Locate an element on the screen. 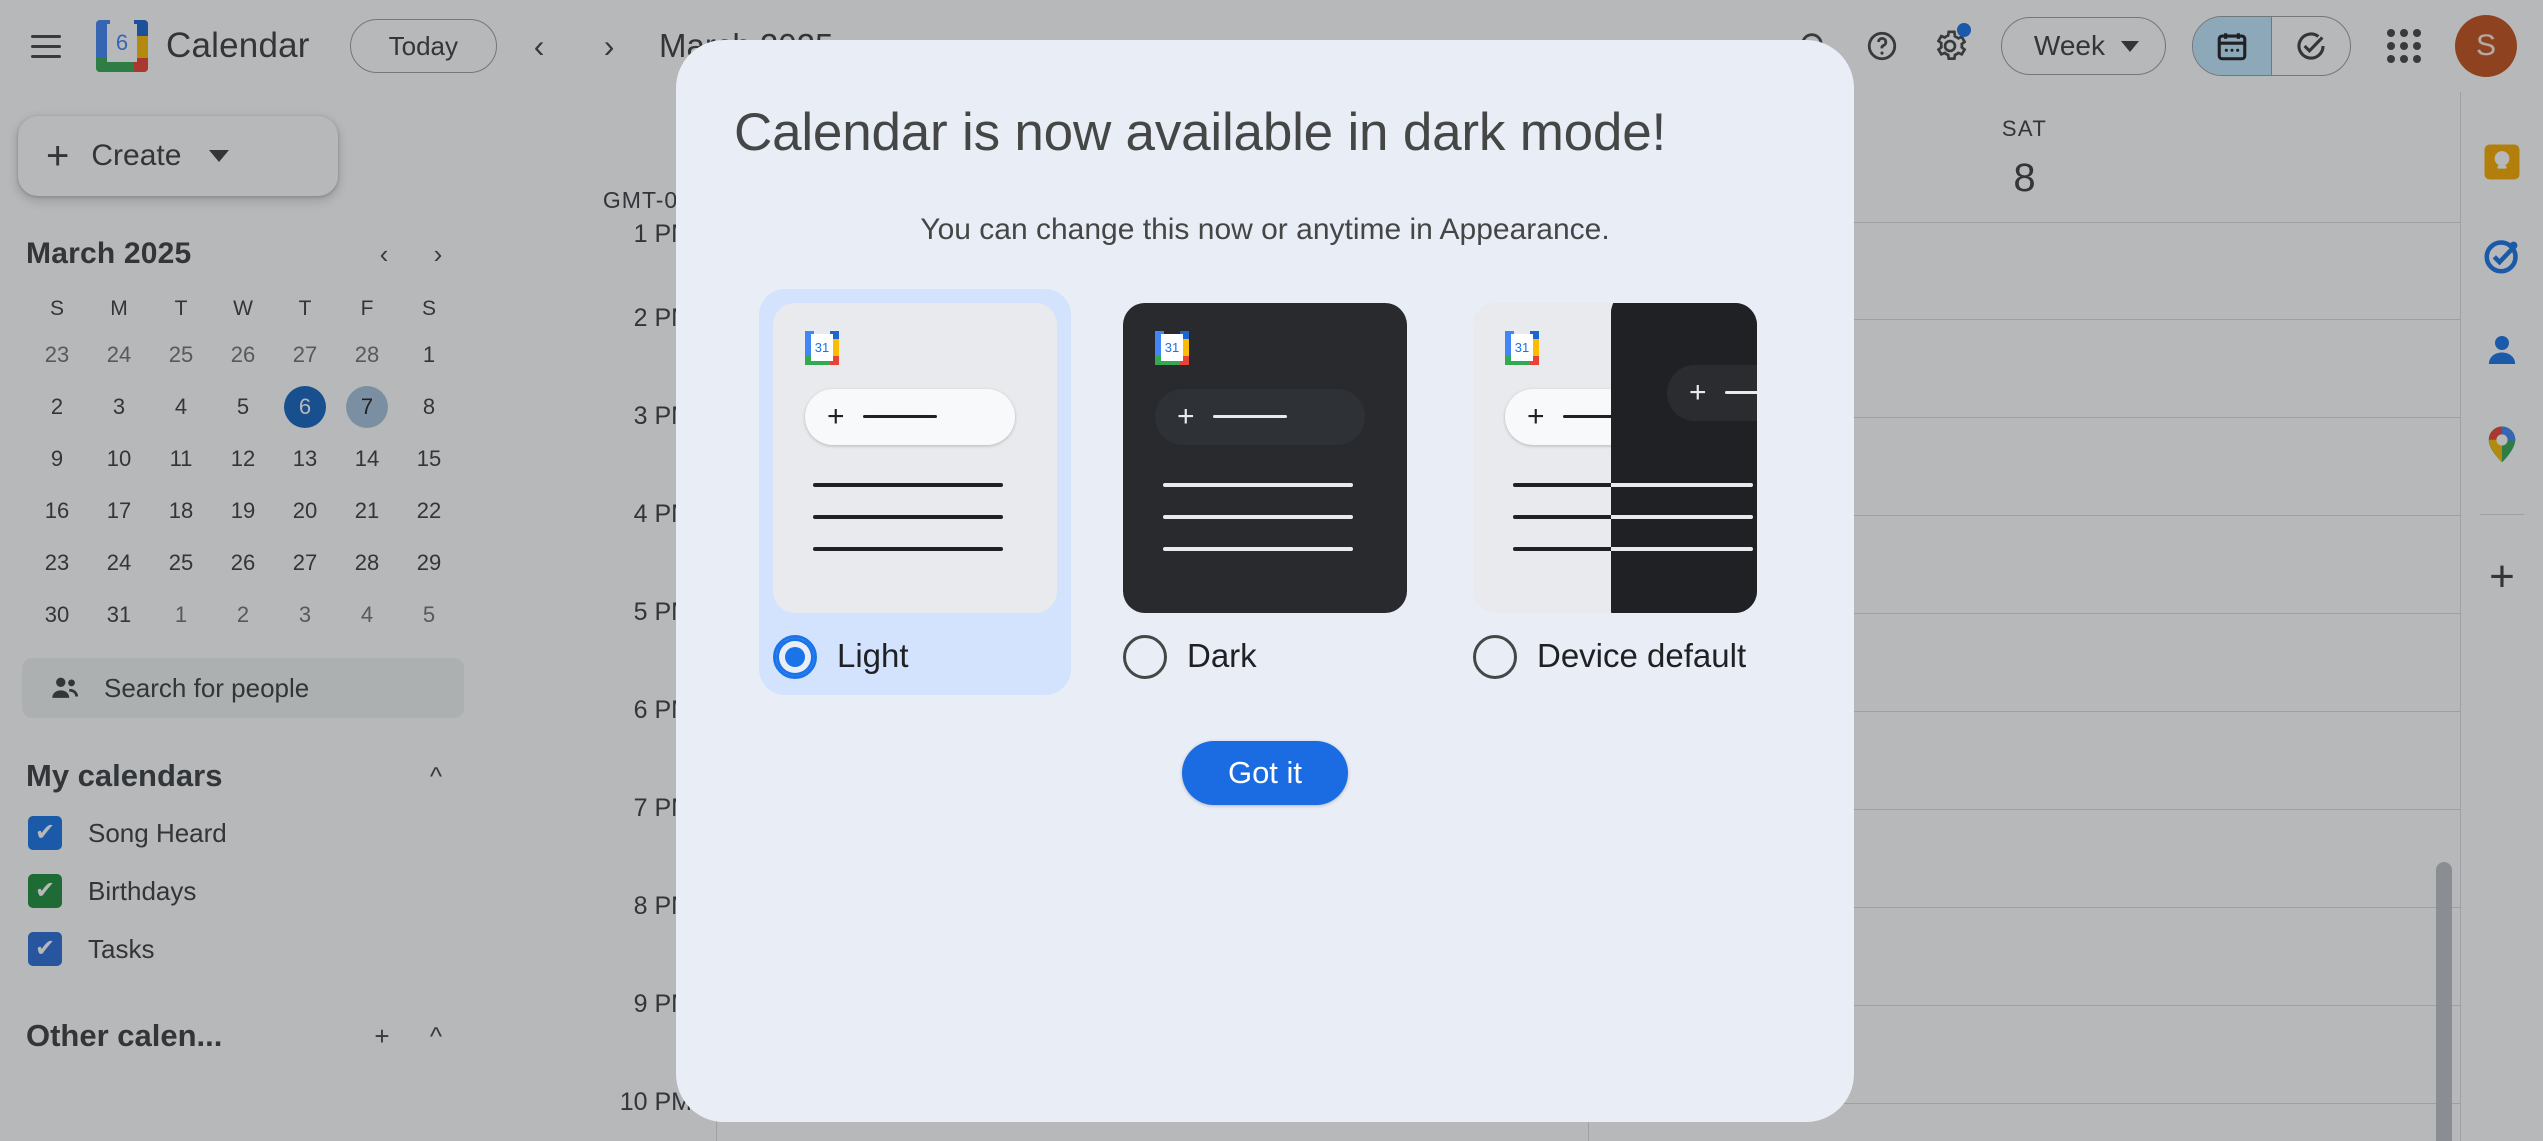 This screenshot has width=2543, height=1141. theme-preview-light: 31 + is located at coordinates (915, 457).